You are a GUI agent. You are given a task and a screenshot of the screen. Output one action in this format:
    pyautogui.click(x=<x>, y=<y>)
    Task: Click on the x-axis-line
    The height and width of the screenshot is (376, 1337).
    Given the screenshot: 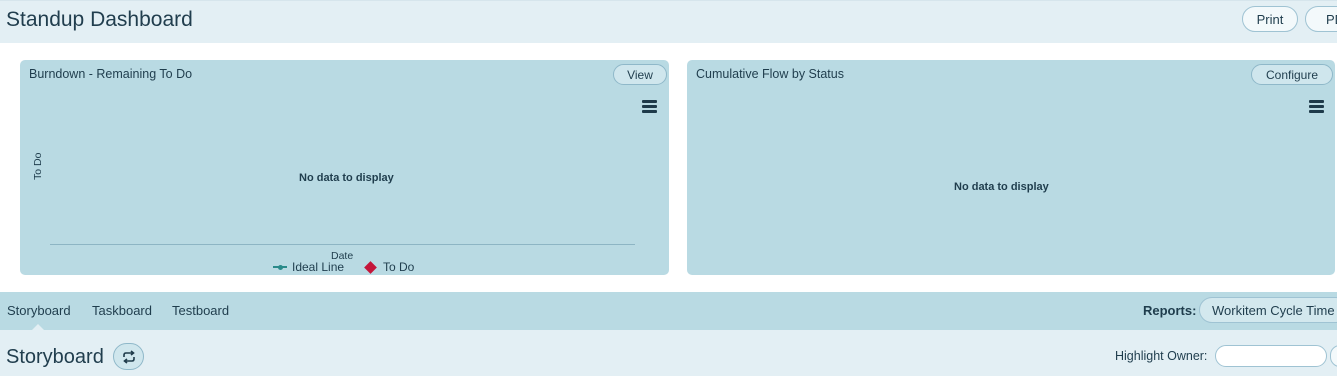 What is the action you would take?
    pyautogui.click(x=342, y=244)
    